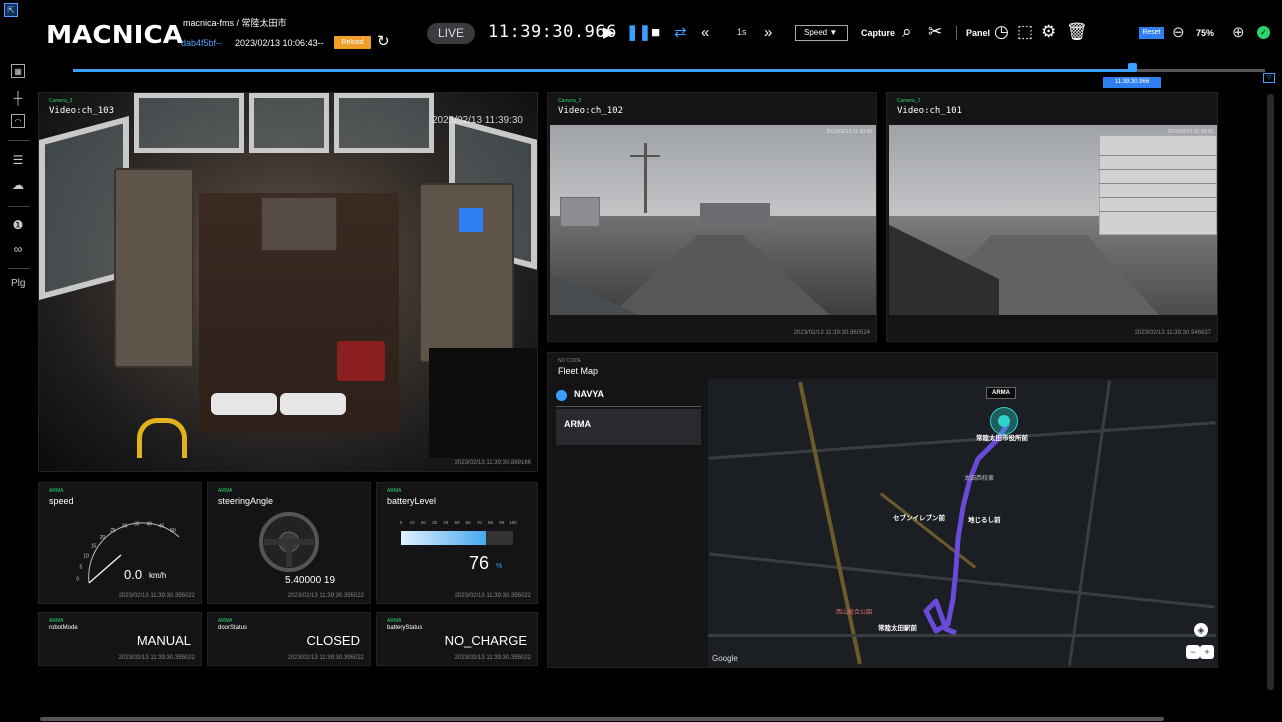  Describe the element at coordinates (63, 628) in the screenshot. I see `status-title: robotMode` at that location.